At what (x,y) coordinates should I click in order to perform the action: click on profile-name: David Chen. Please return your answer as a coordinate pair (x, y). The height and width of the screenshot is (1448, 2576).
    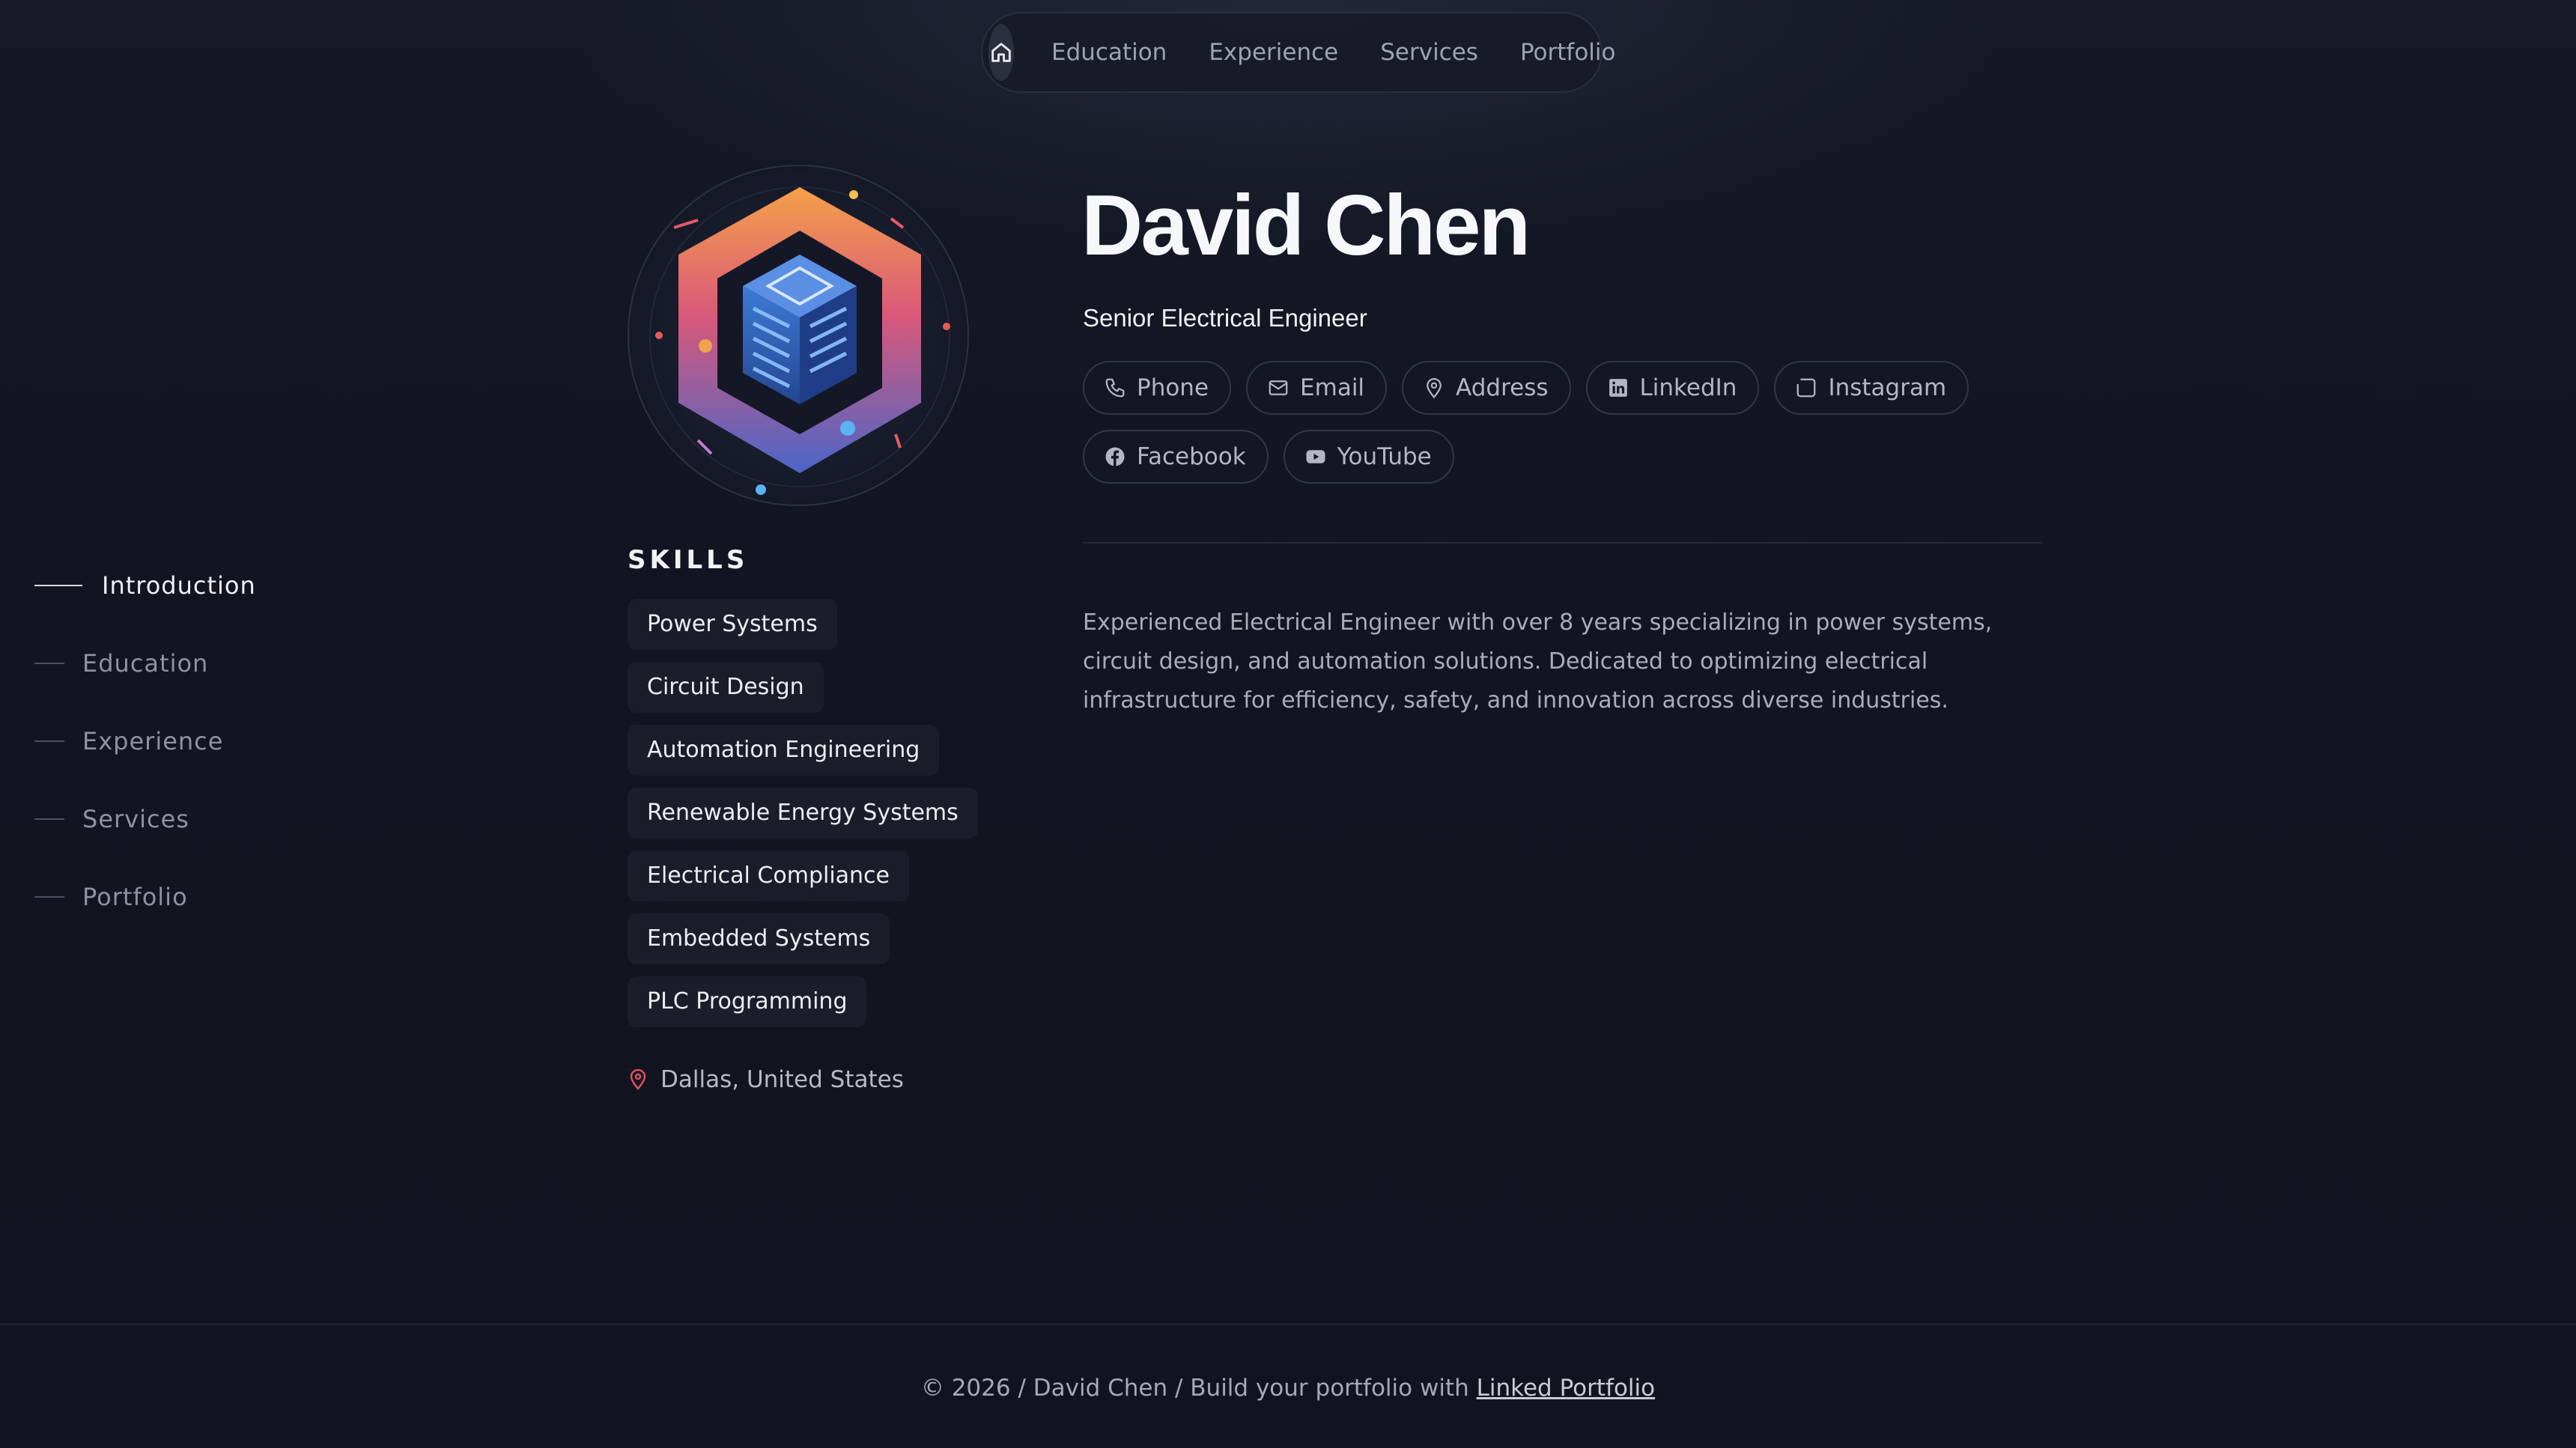
    Looking at the image, I should click on (1306, 225).